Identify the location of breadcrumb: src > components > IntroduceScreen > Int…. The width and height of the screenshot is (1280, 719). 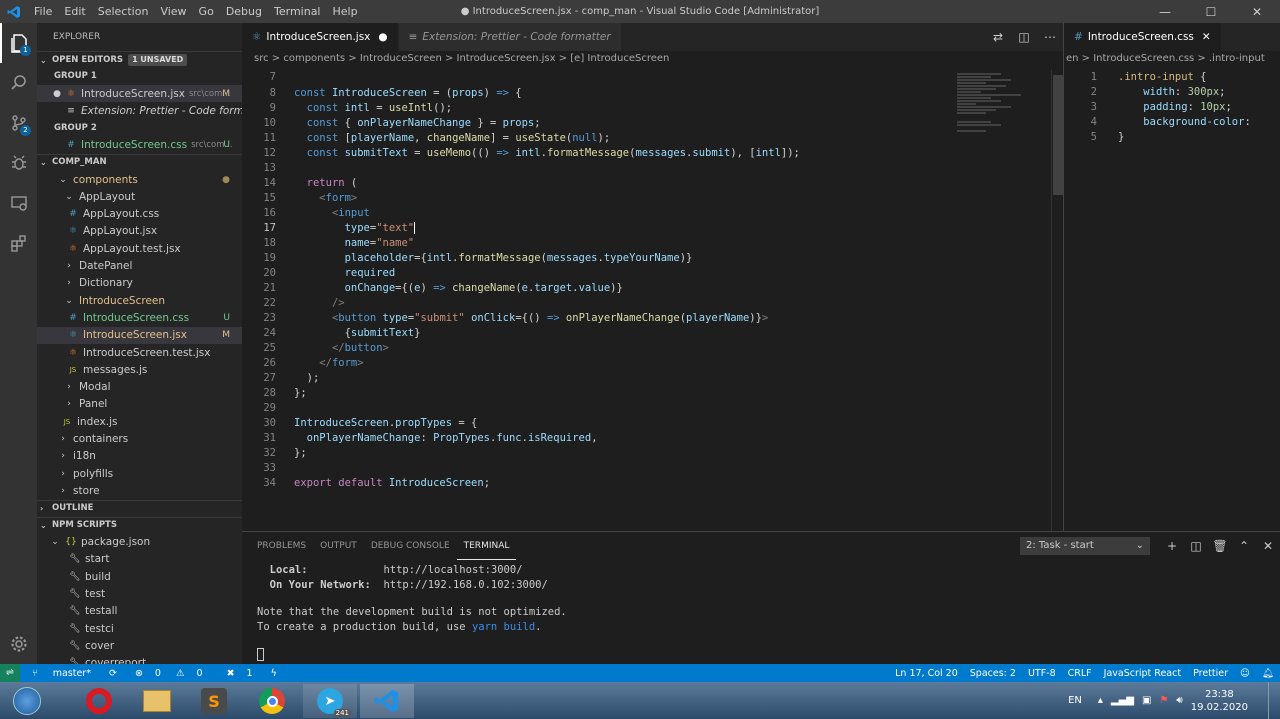
(652, 59).